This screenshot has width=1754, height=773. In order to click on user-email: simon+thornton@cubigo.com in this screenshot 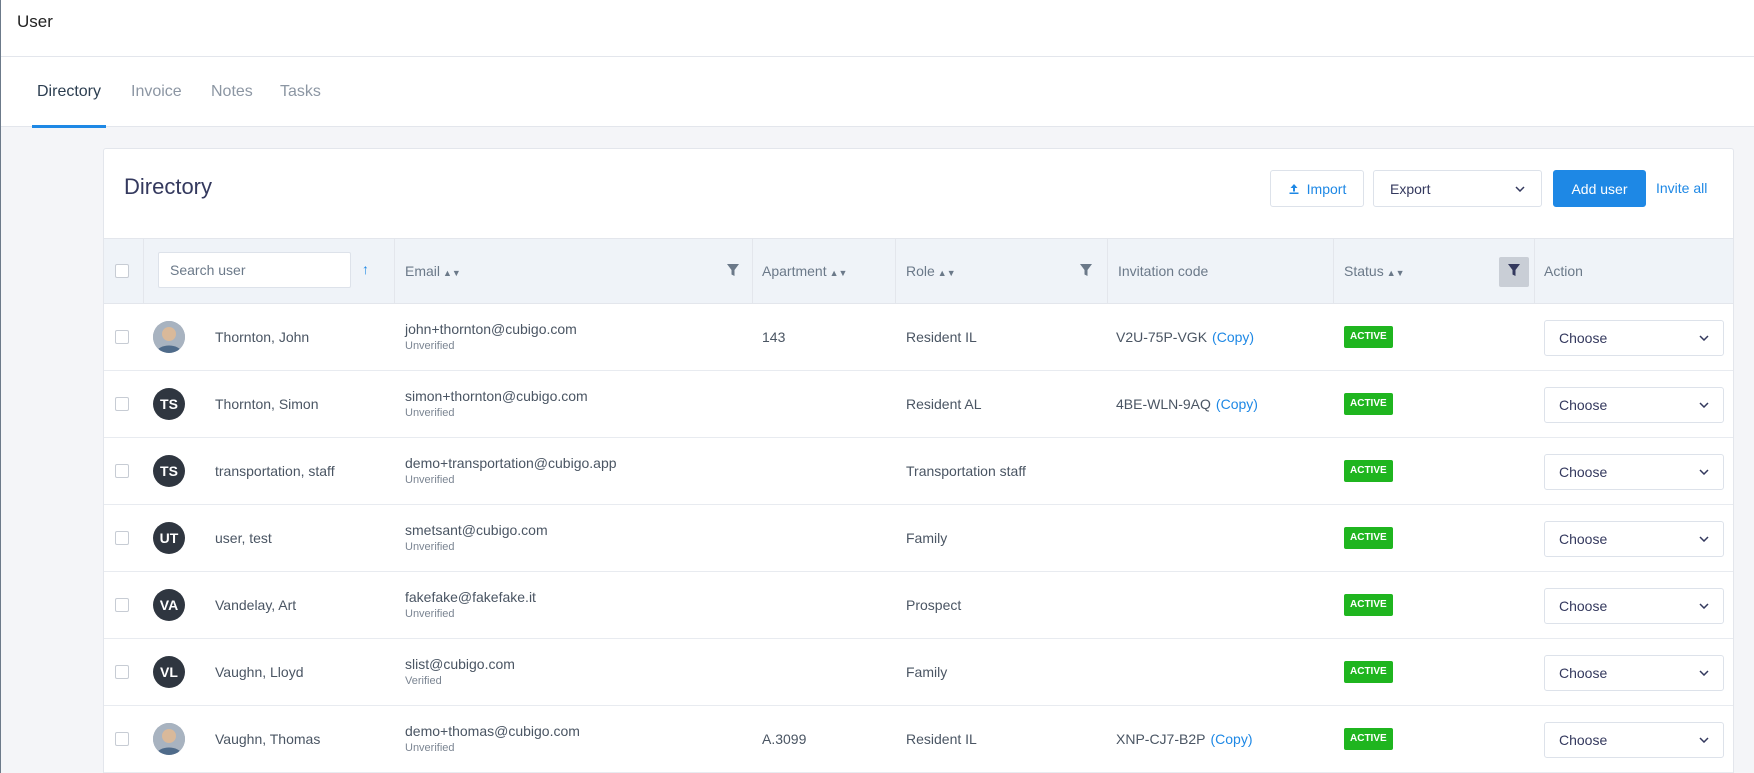, I will do `click(496, 396)`.